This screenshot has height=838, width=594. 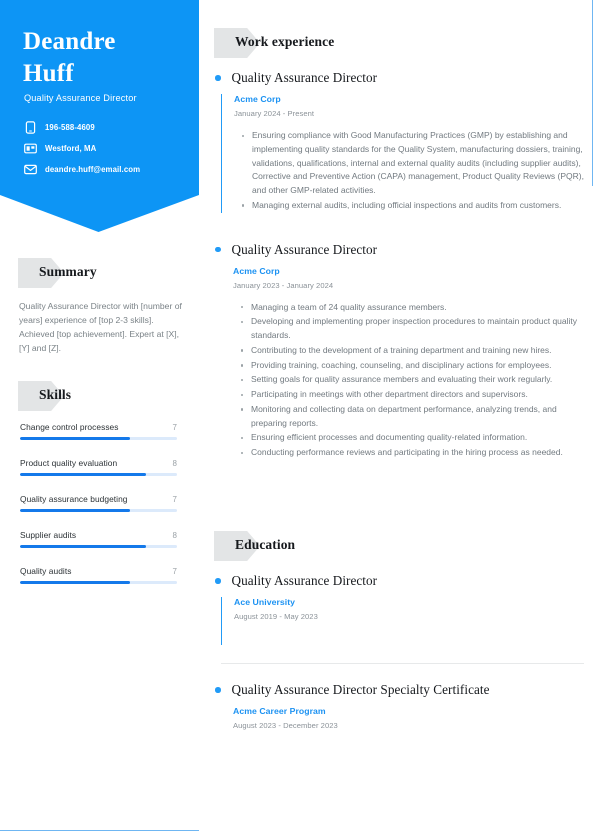 What do you see at coordinates (30, 169) in the screenshot?
I see `email-icon` at bounding box center [30, 169].